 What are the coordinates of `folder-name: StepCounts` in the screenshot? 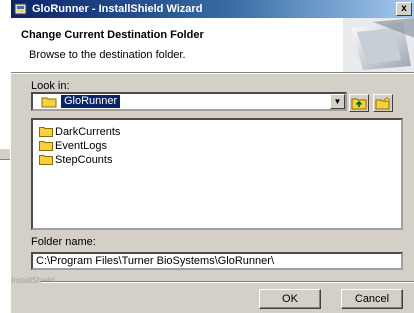 It's located at (84, 159).